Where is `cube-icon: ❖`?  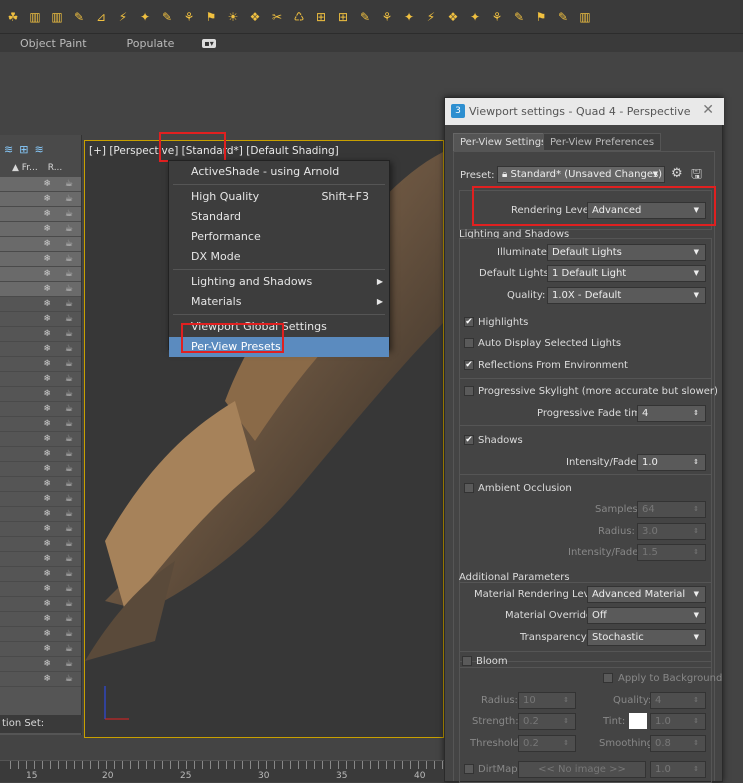
cube-icon: ❖ is located at coordinates (453, 17).